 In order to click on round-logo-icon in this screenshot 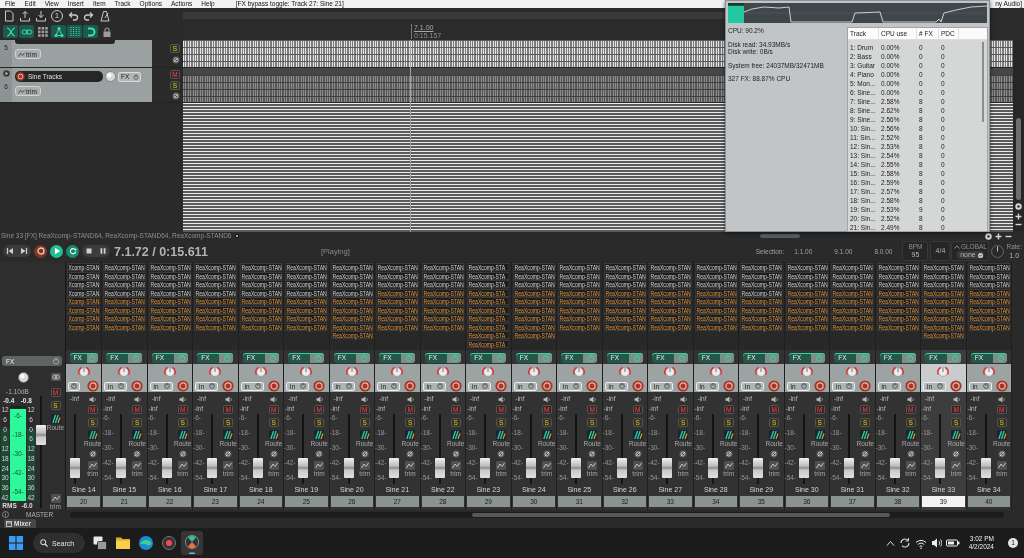, I will do `click(191, 543)`.